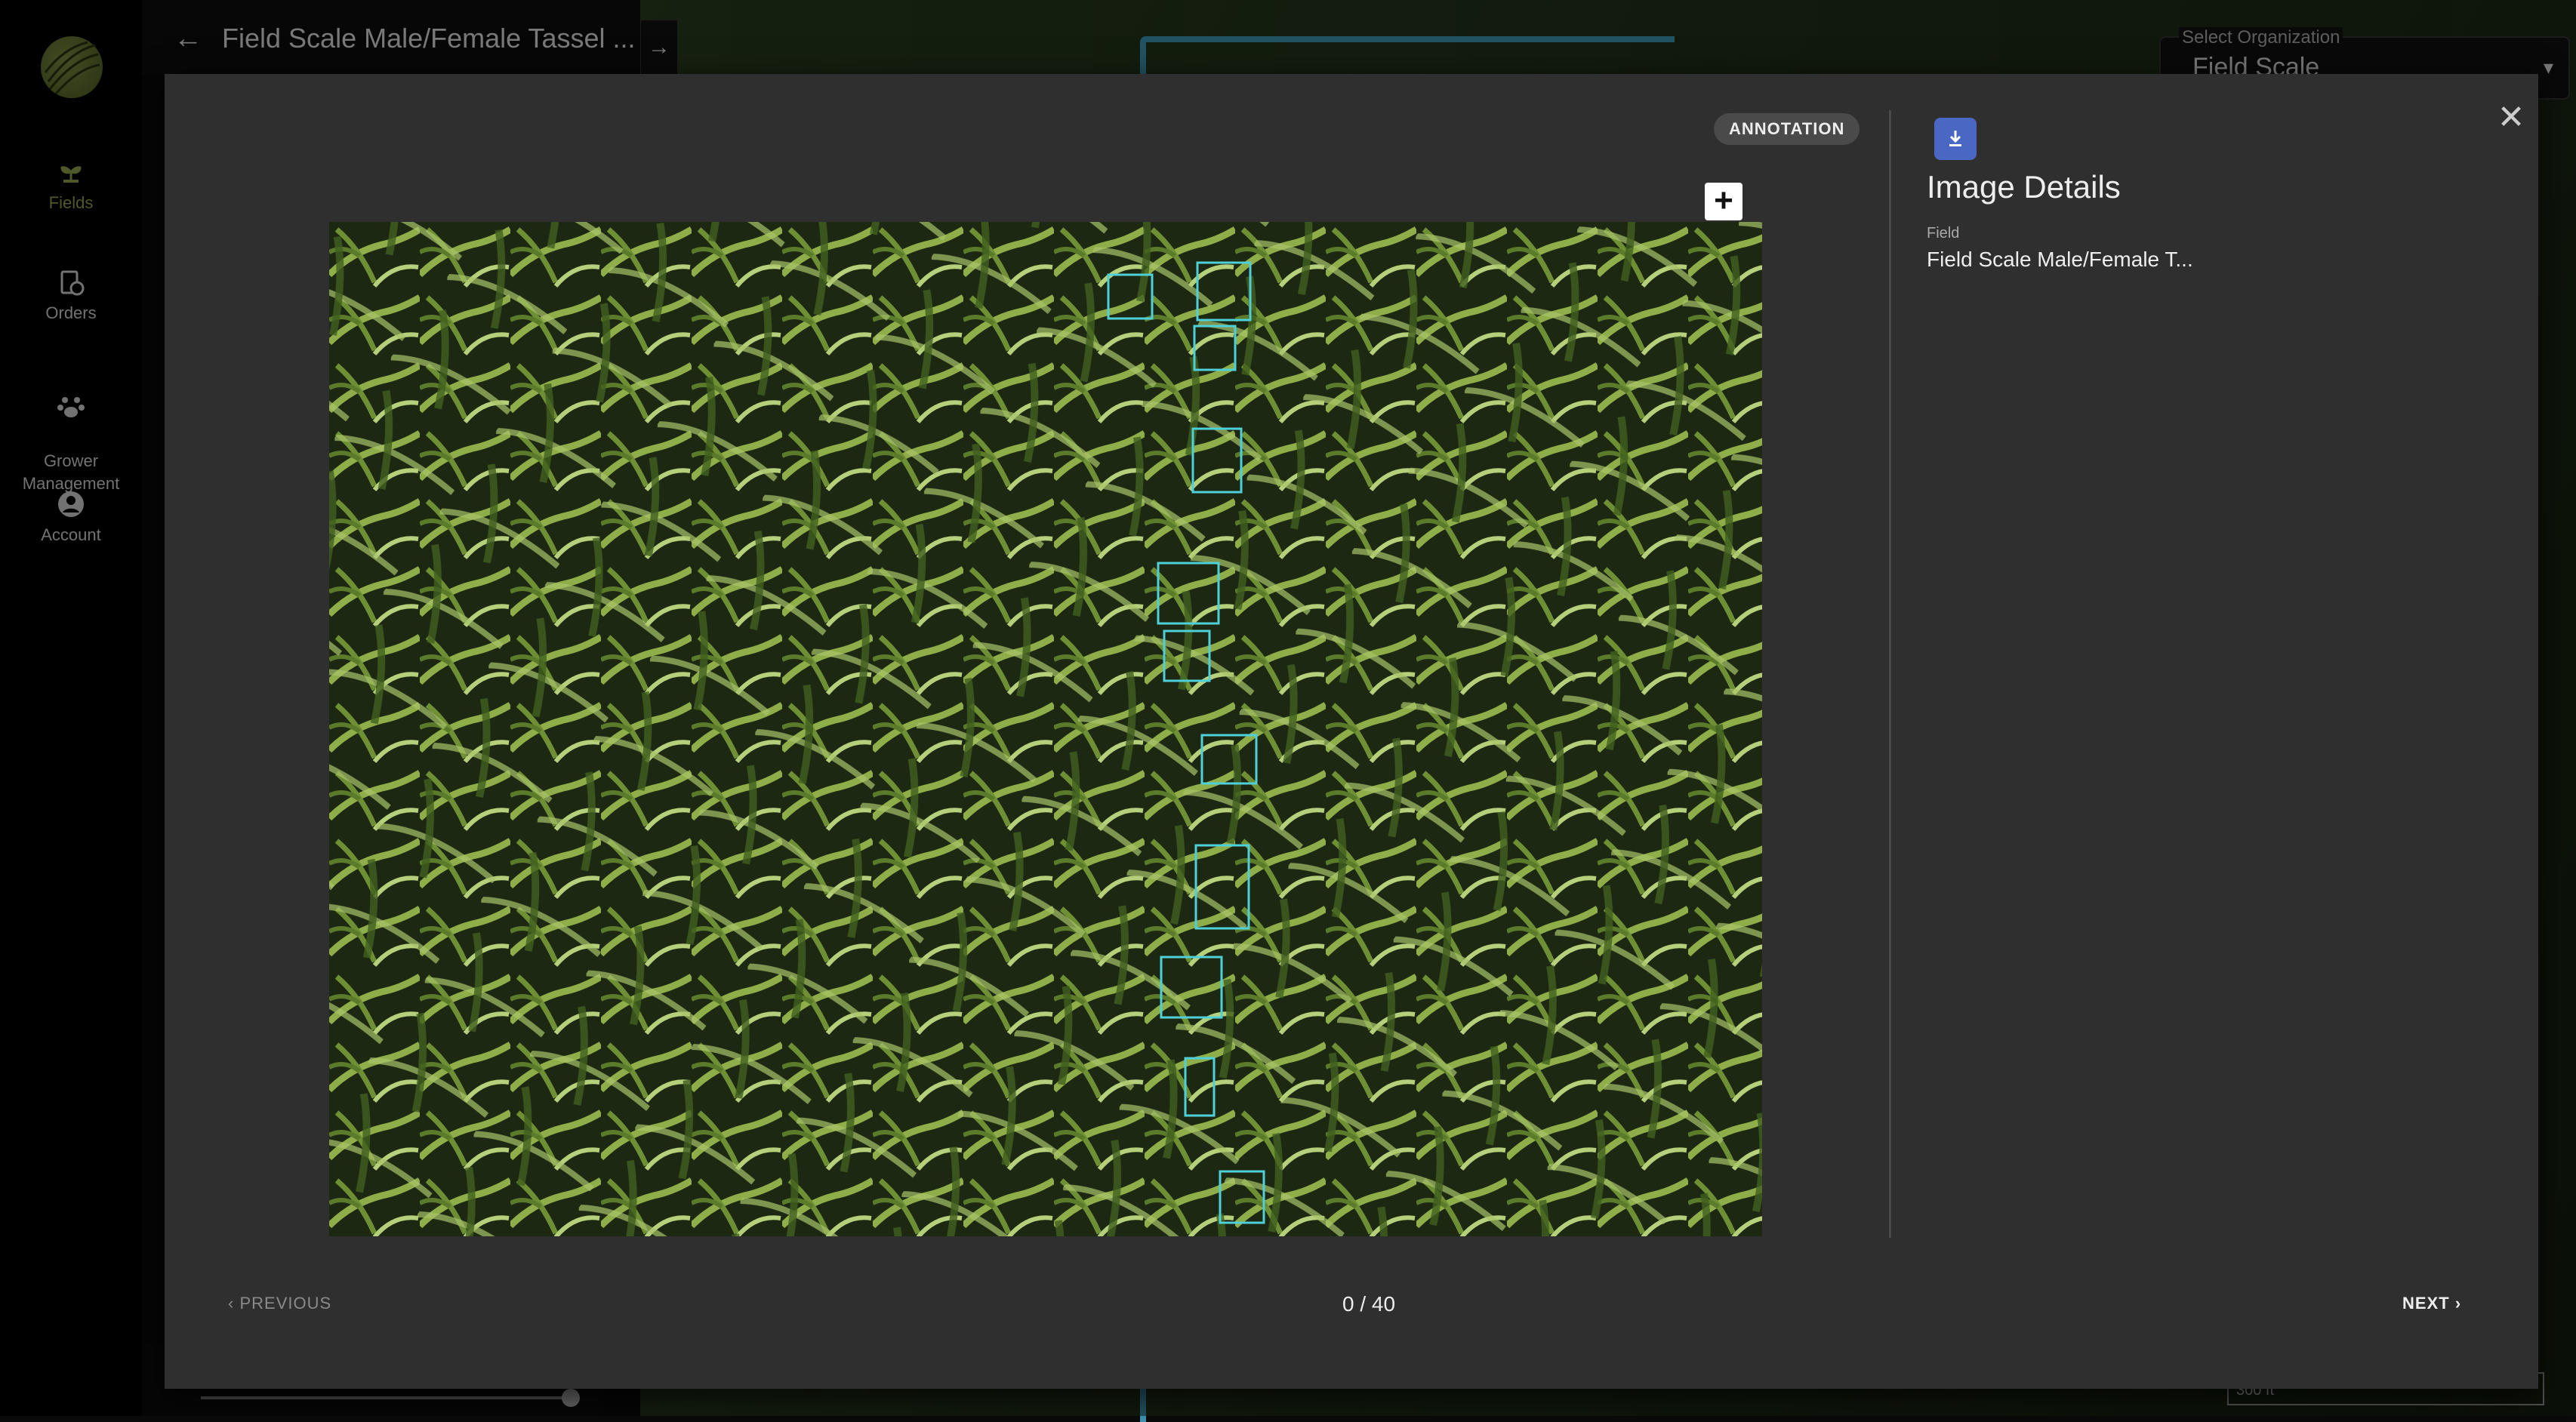  What do you see at coordinates (2024, 187) in the screenshot?
I see `image-details-title: Image Details` at bounding box center [2024, 187].